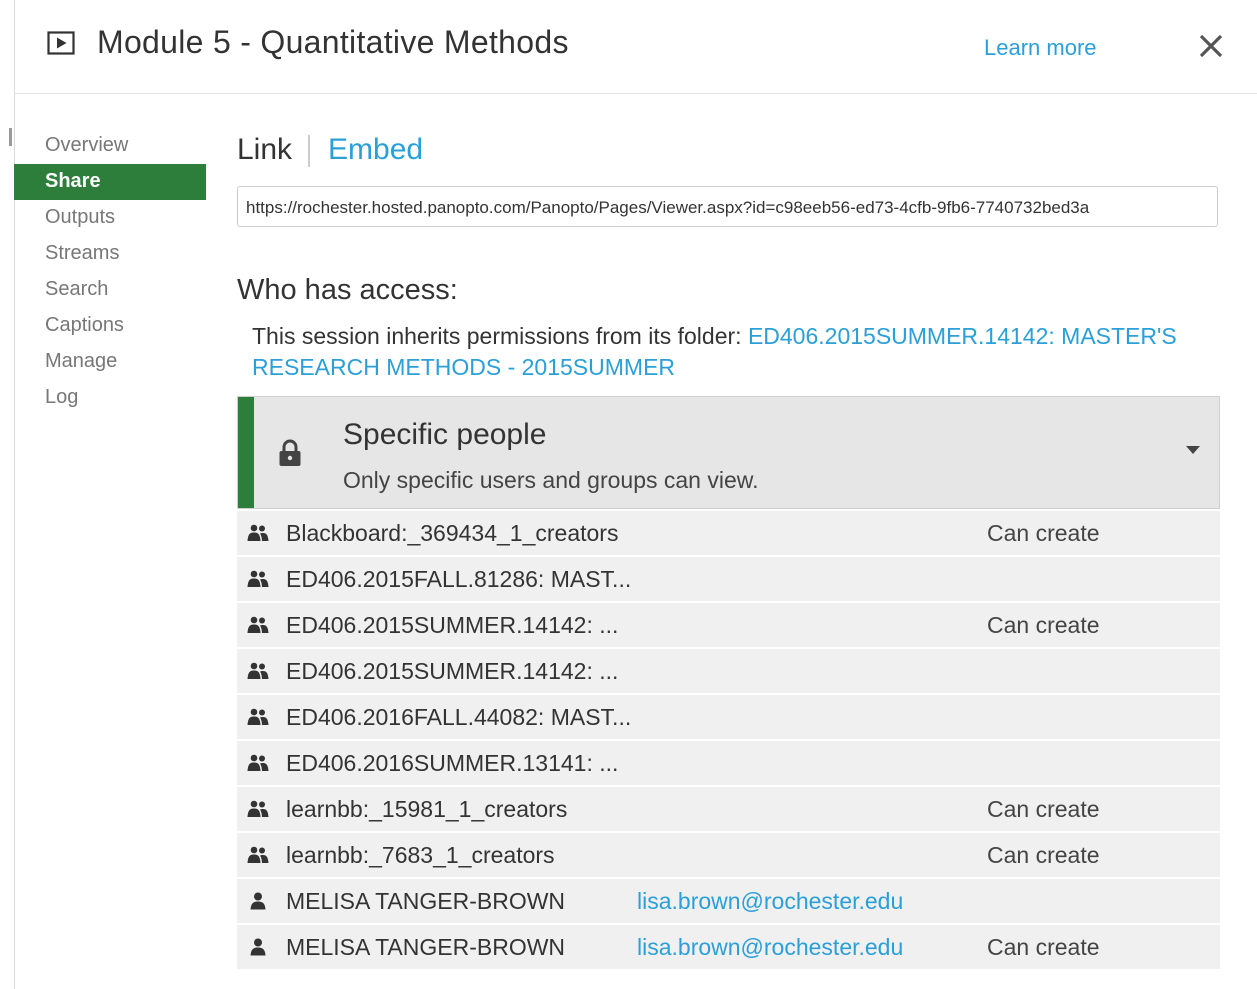  Describe the element at coordinates (728, 534) in the screenshot. I see `access-row: Blackboard:_369434_1_creators Can create` at that location.